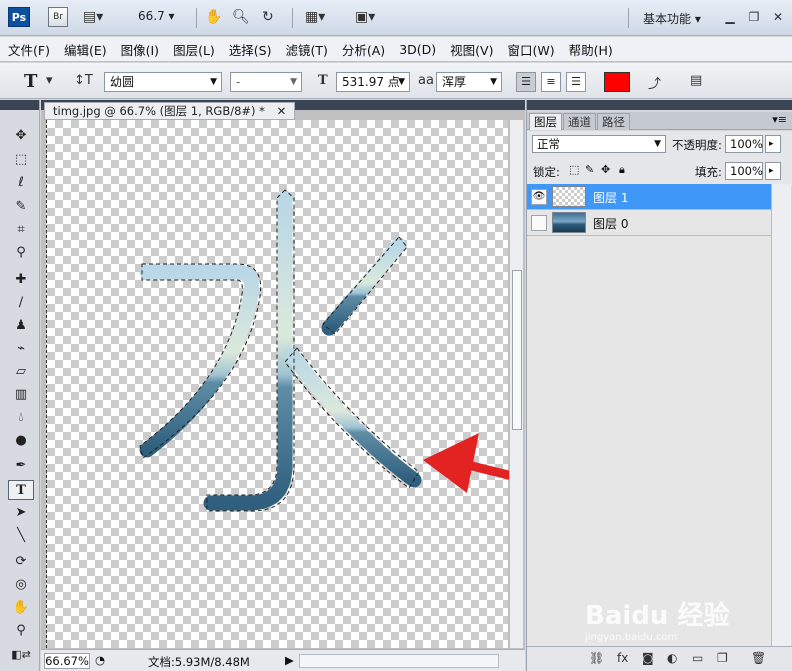 This screenshot has width=792, height=671. I want to click on healing-brush-tool-icon: ✚, so click(21, 280).